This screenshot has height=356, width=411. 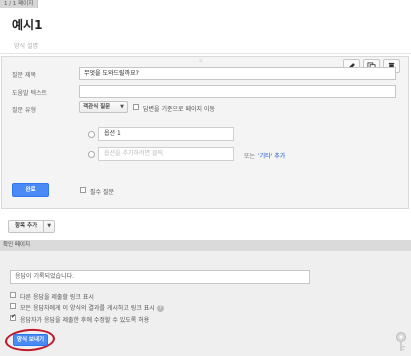 What do you see at coordinates (13, 295) in the screenshot?
I see `show-another-response-checkbox` at bounding box center [13, 295].